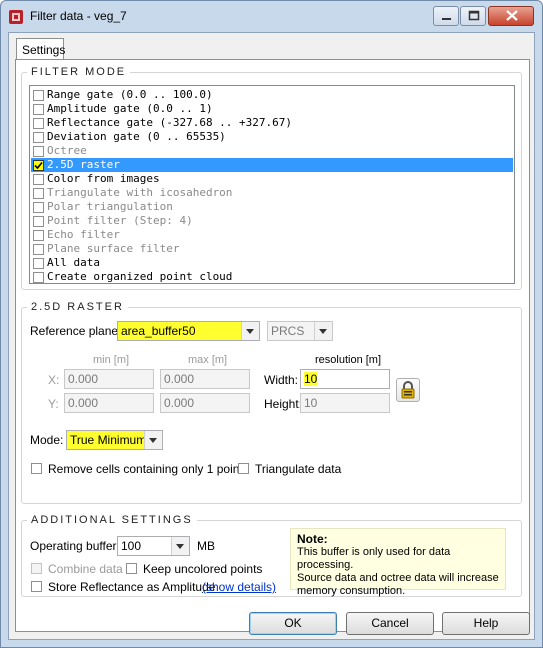 The image size is (543, 648). Describe the element at coordinates (140, 276) in the screenshot. I see `list-item-label: Create organized point cloud` at that location.